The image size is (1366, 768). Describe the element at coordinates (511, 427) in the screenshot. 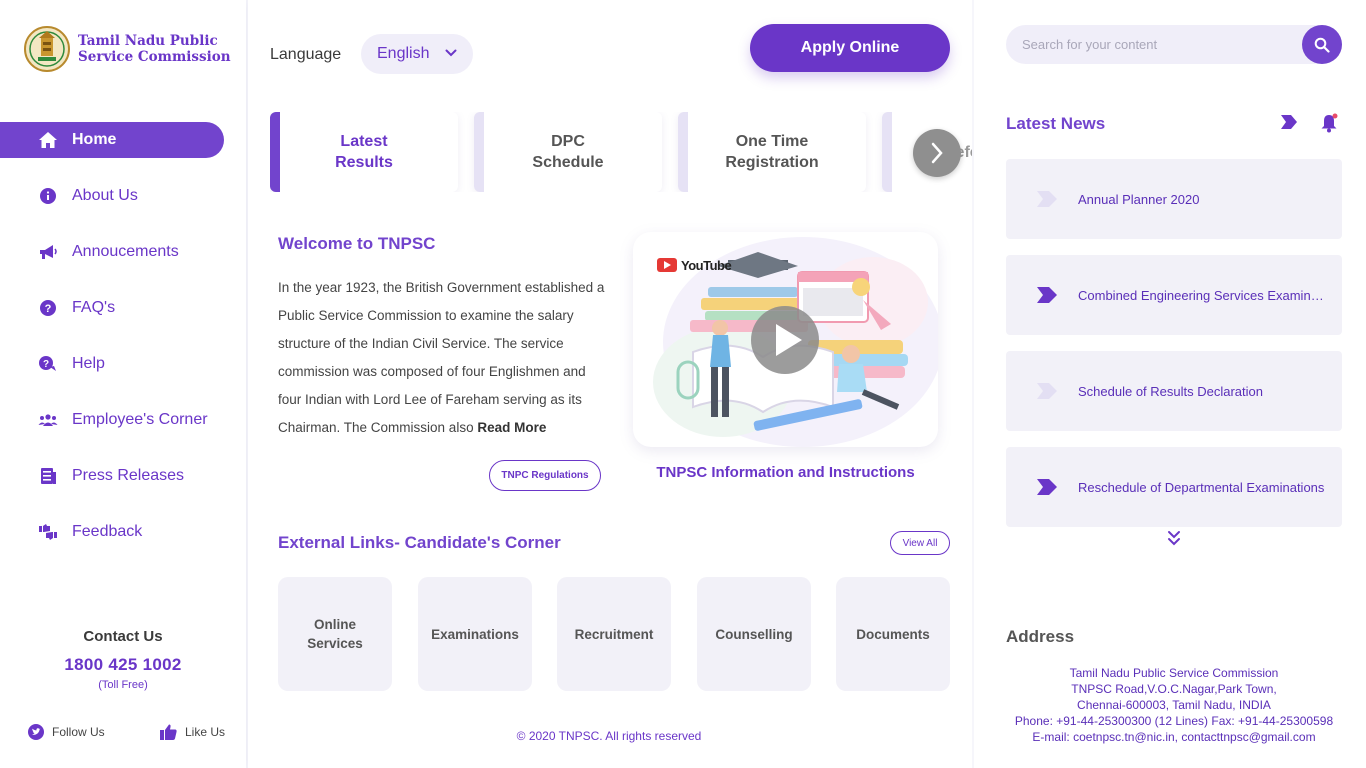

I see `read-more-link: Read More` at that location.